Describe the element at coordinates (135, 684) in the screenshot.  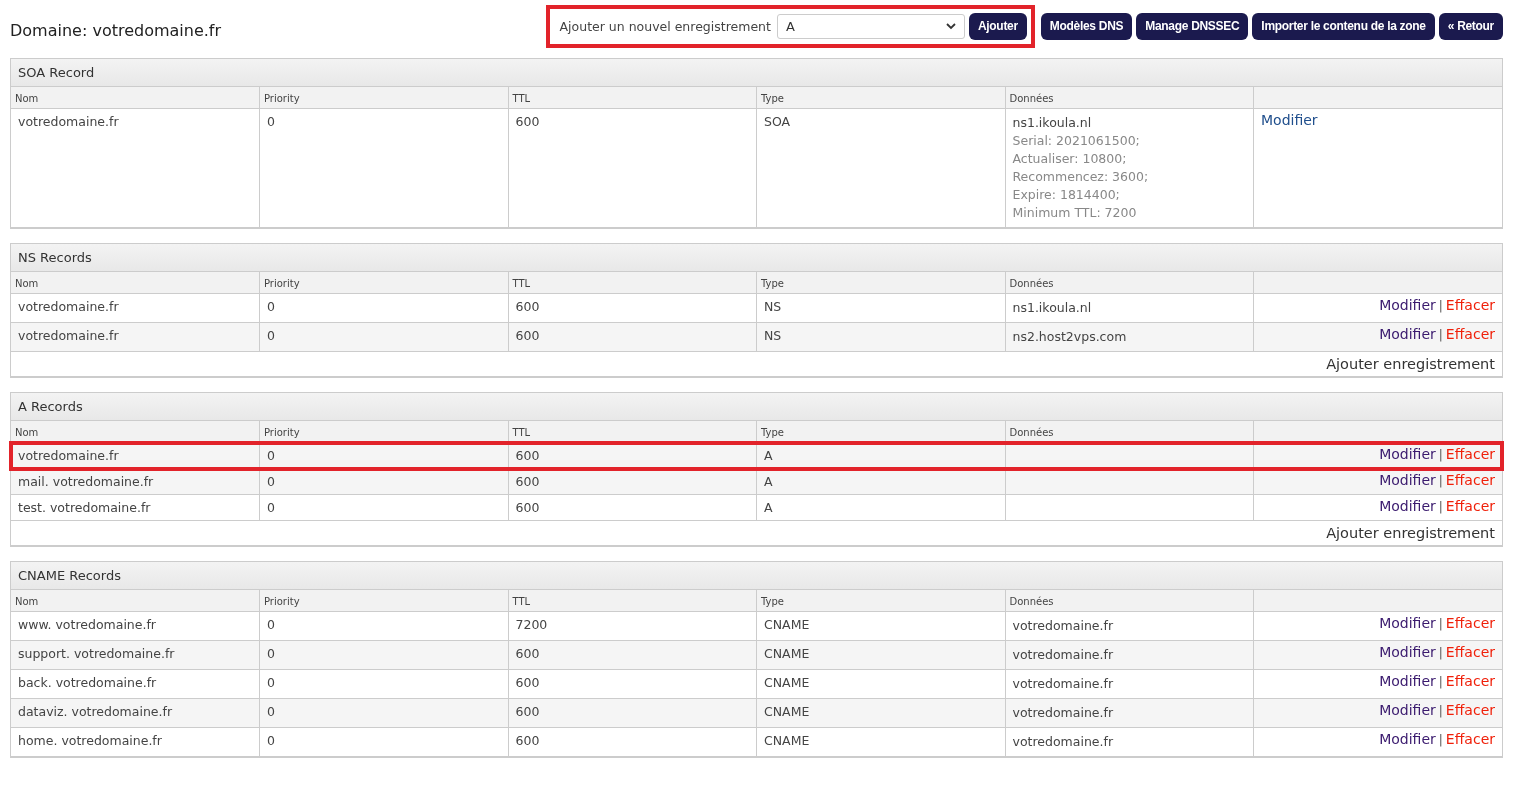
I see `table-cell: back. votredomaine.fr` at that location.